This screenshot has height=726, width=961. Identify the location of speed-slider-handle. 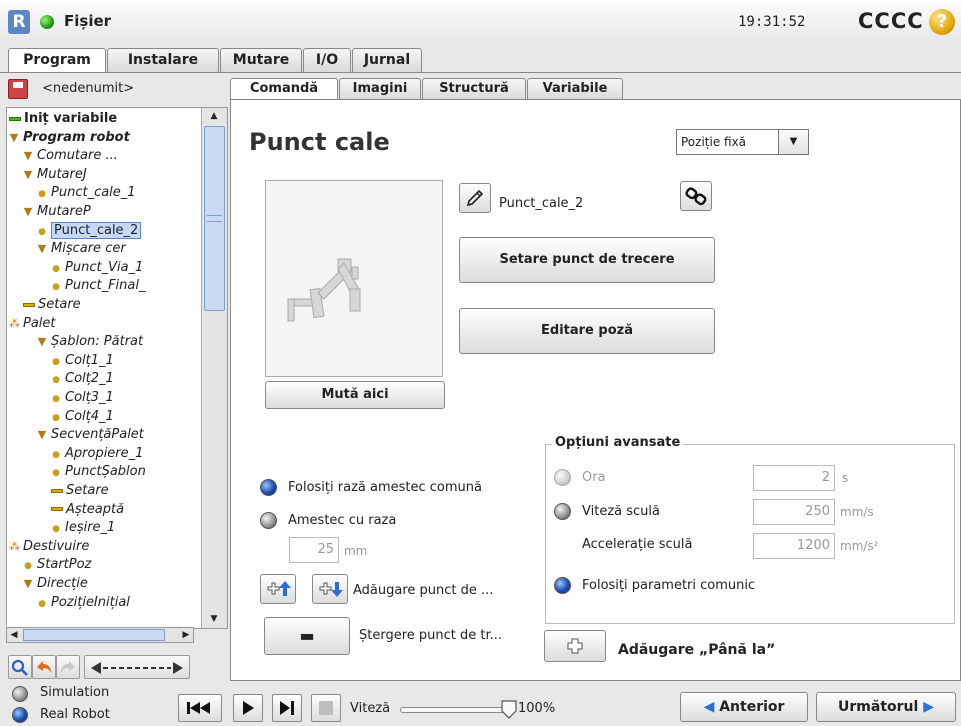
(509, 709).